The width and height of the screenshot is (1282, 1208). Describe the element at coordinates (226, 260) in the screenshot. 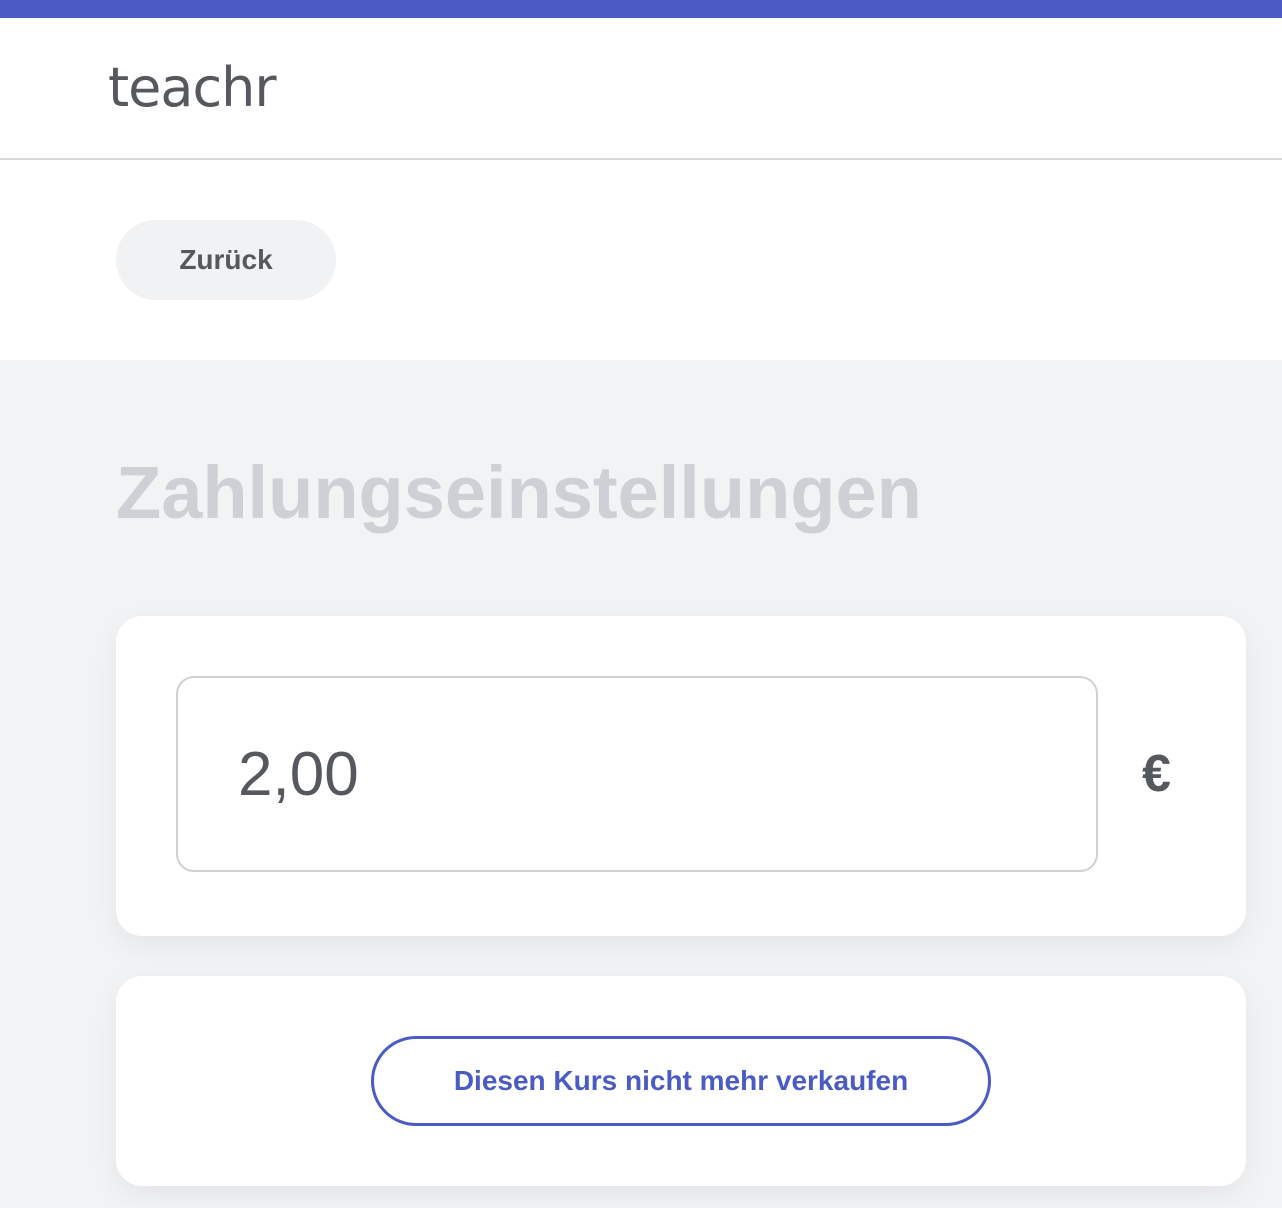

I see `back-button: Zurück` at that location.